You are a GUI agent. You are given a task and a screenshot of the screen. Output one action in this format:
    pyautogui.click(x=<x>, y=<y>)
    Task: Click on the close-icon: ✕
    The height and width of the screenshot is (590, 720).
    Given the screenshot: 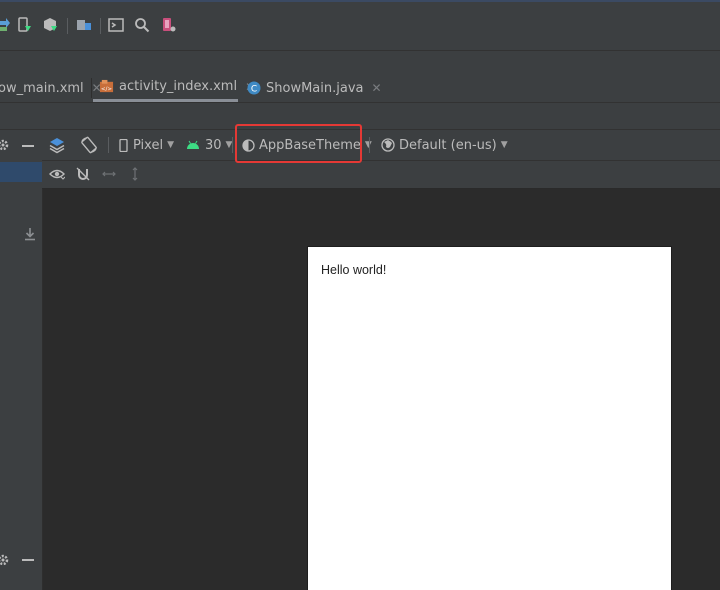 What is the action you would take?
    pyautogui.click(x=376, y=88)
    